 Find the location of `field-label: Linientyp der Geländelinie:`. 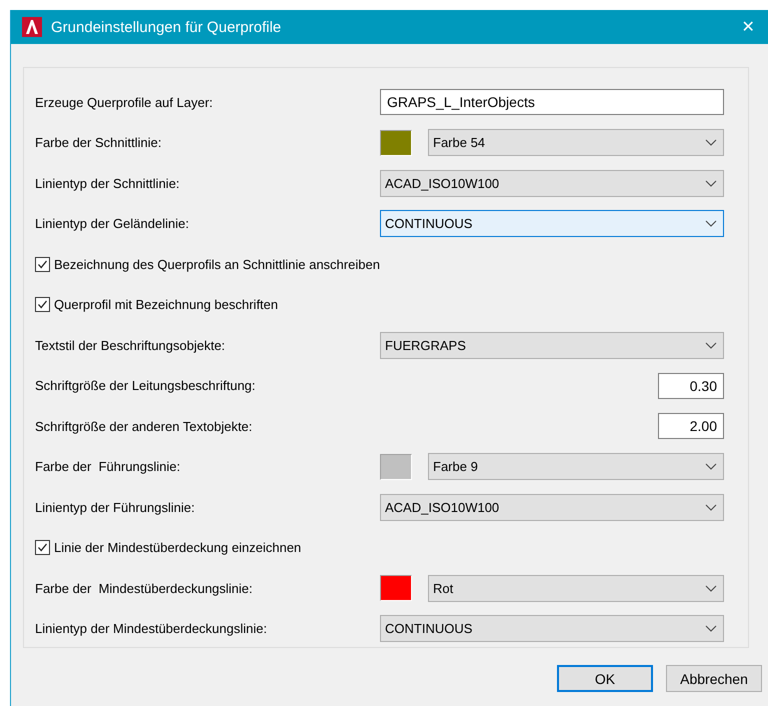

field-label: Linientyp der Geländelinie: is located at coordinates (112, 224).